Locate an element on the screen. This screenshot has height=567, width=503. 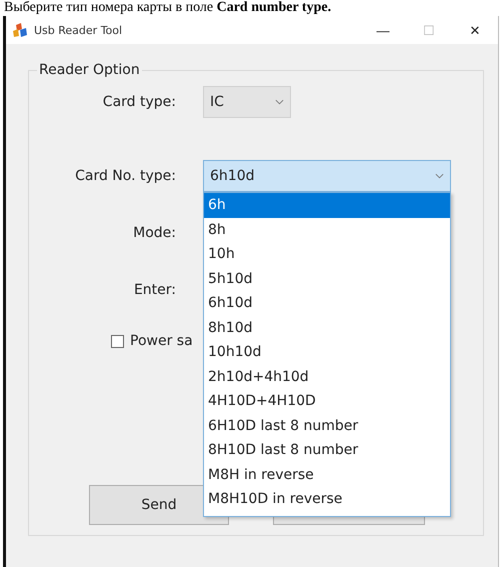
field-label: Enter: is located at coordinates (154, 290).